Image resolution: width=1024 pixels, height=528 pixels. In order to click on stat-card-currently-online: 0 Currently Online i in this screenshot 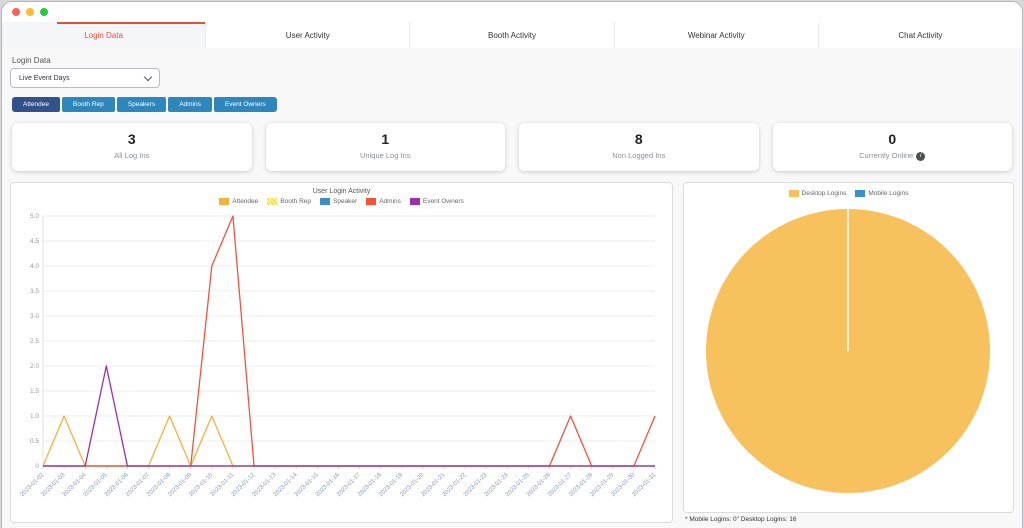, I will do `click(892, 147)`.